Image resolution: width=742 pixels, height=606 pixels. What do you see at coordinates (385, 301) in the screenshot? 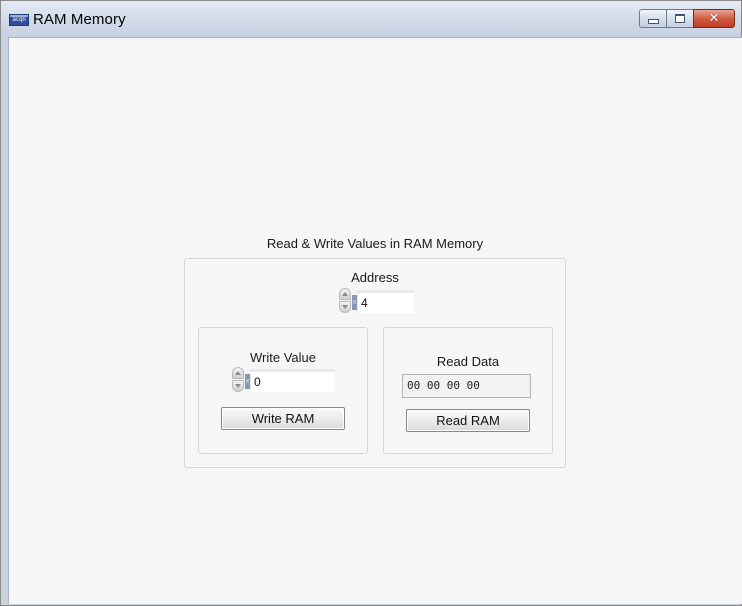
I see `address-input: 4` at bounding box center [385, 301].